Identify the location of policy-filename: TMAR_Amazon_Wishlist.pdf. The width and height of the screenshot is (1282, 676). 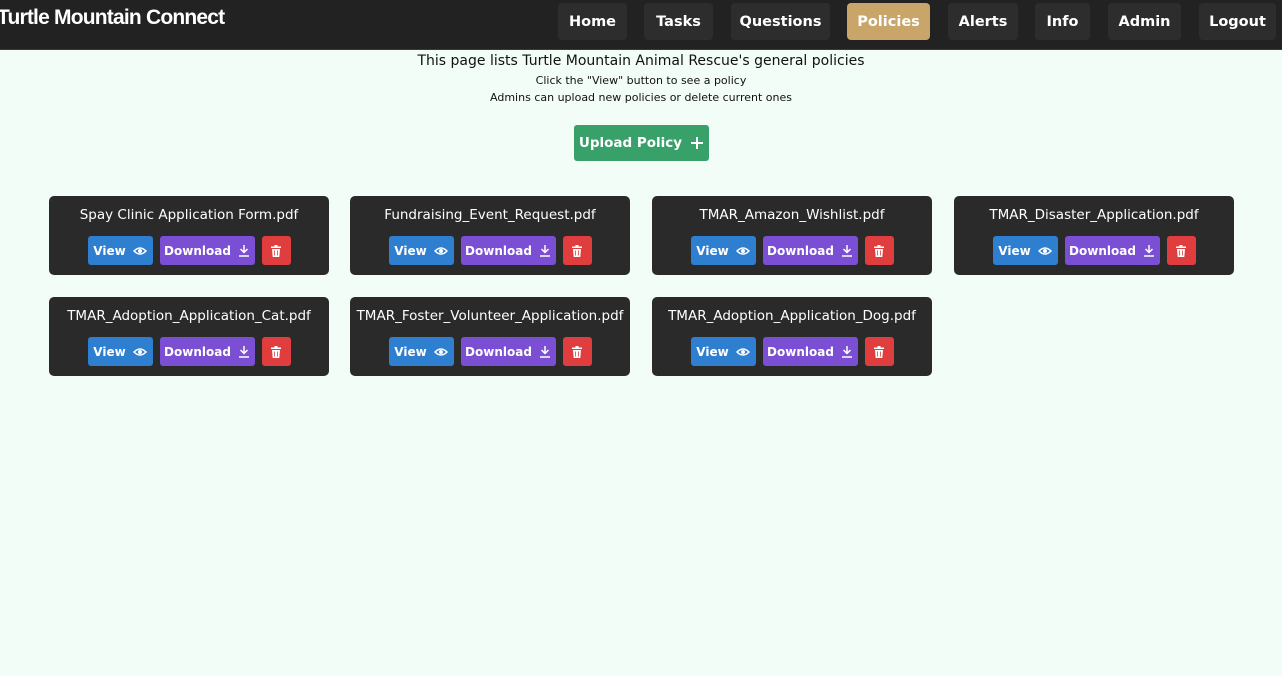
(792, 215).